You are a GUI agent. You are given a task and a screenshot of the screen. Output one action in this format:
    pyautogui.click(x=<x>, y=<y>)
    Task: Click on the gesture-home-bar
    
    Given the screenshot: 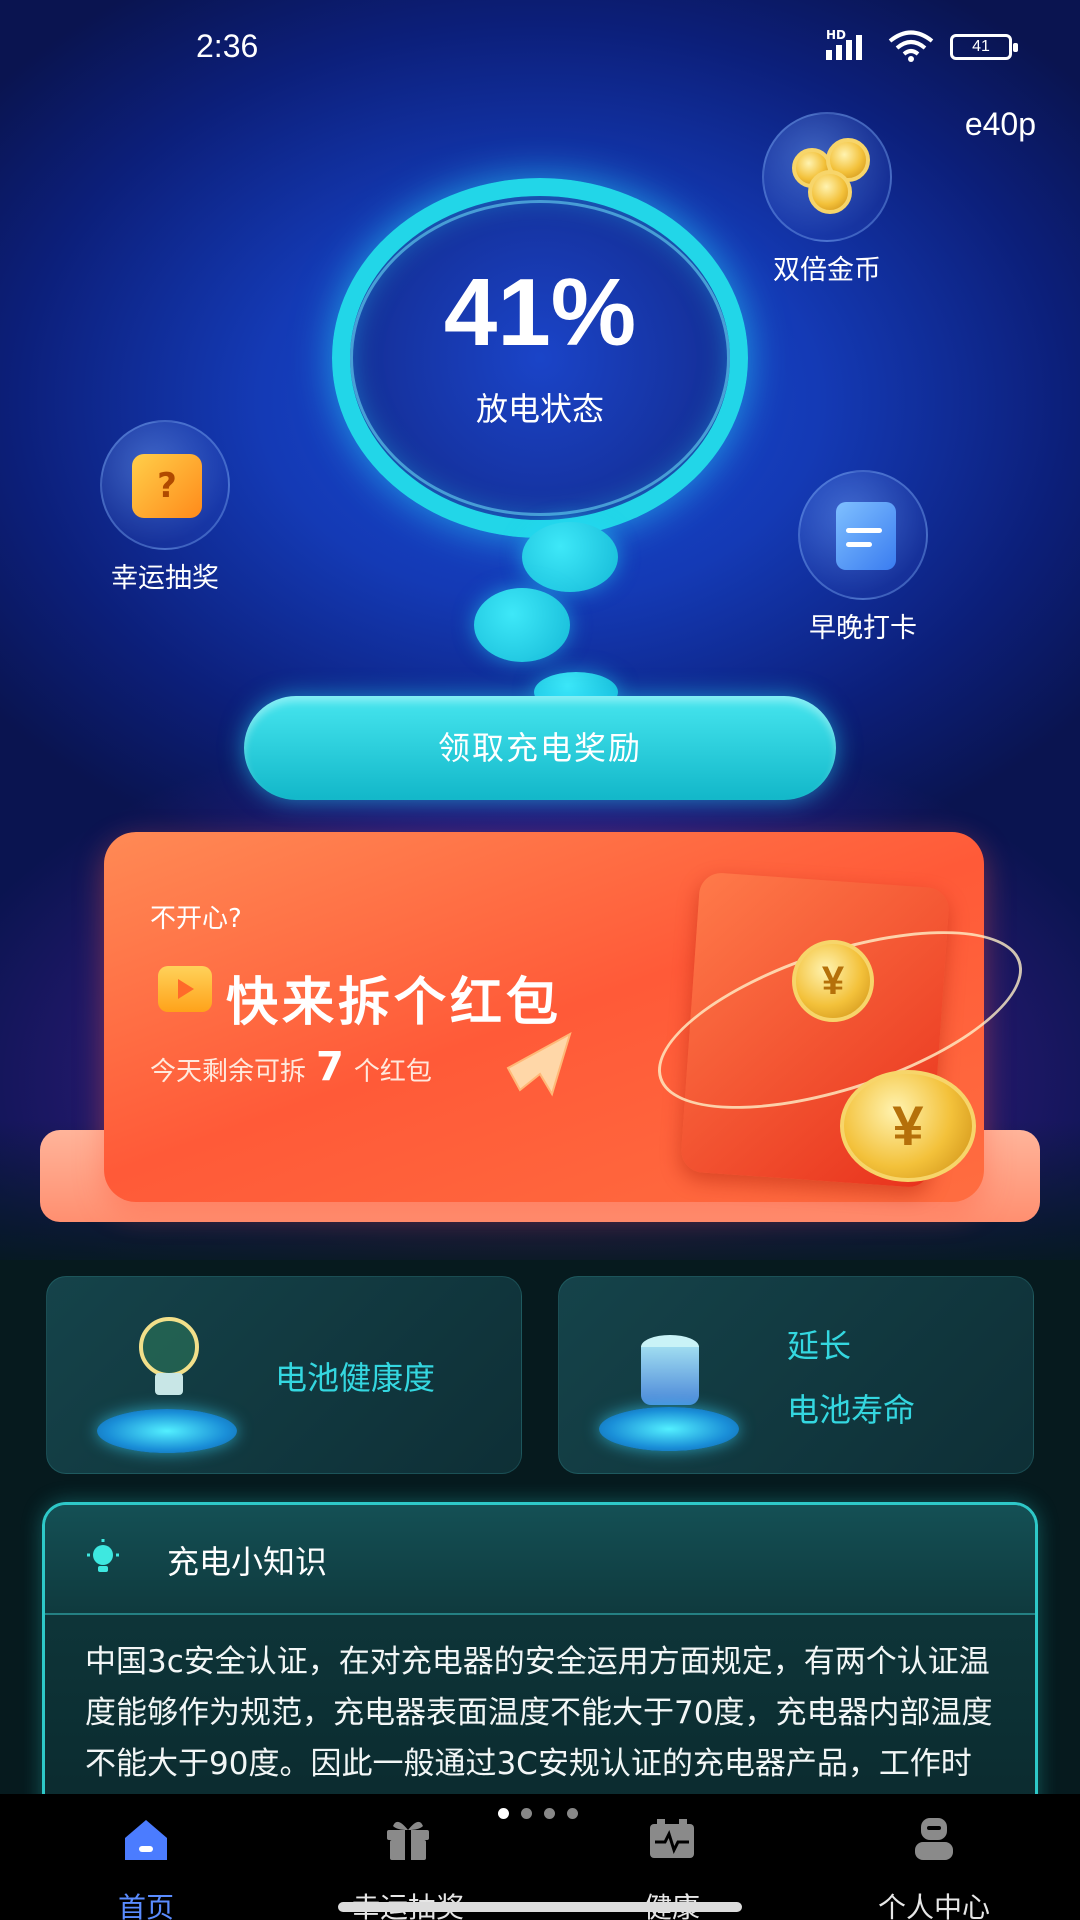 What is the action you would take?
    pyautogui.click(x=540, y=1907)
    